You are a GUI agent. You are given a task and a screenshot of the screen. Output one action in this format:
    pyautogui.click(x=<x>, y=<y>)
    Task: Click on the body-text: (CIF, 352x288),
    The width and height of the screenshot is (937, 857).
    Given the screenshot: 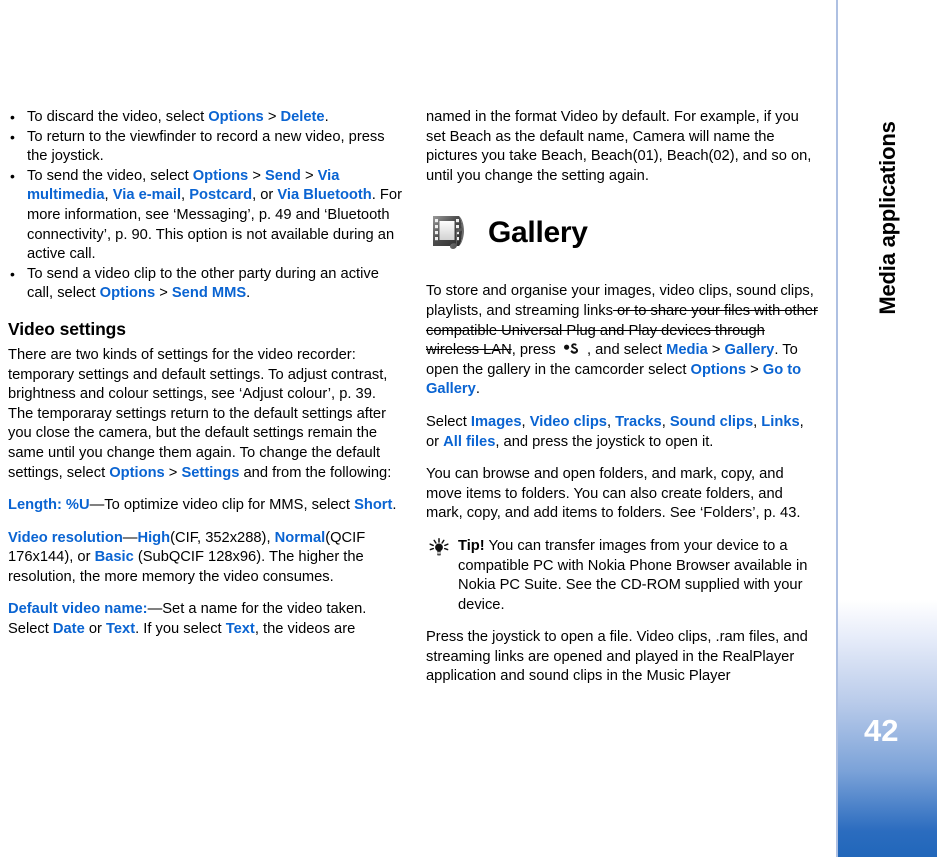 What is the action you would take?
    pyautogui.click(x=222, y=537)
    